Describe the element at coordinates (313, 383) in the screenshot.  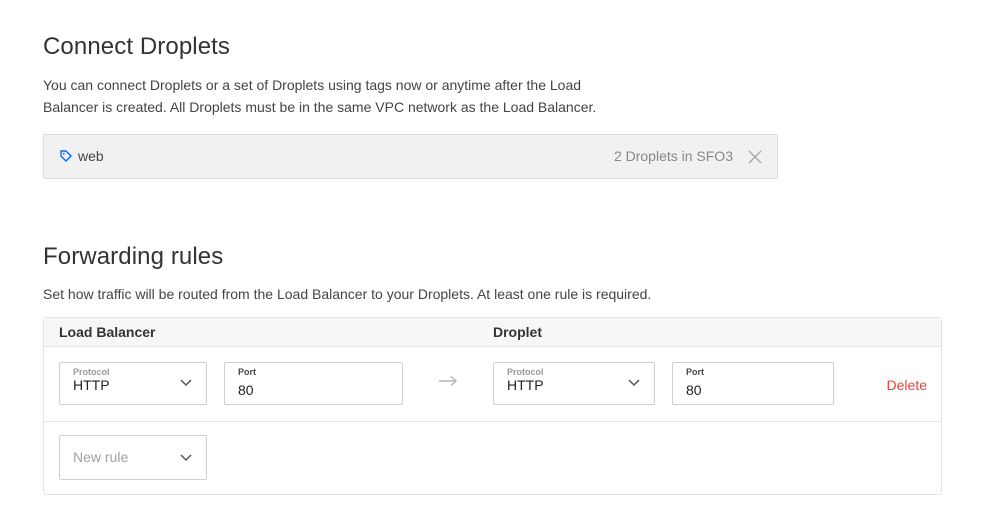
I see `lb-port-input: Port 80` at that location.